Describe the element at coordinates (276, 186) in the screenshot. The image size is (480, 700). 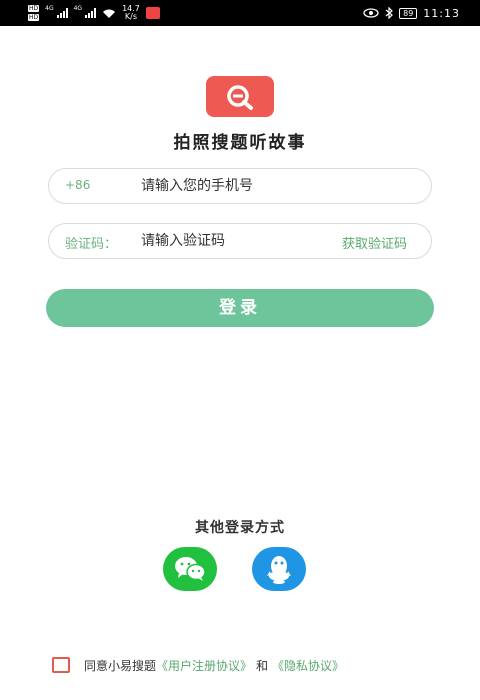
I see `phone-input` at that location.